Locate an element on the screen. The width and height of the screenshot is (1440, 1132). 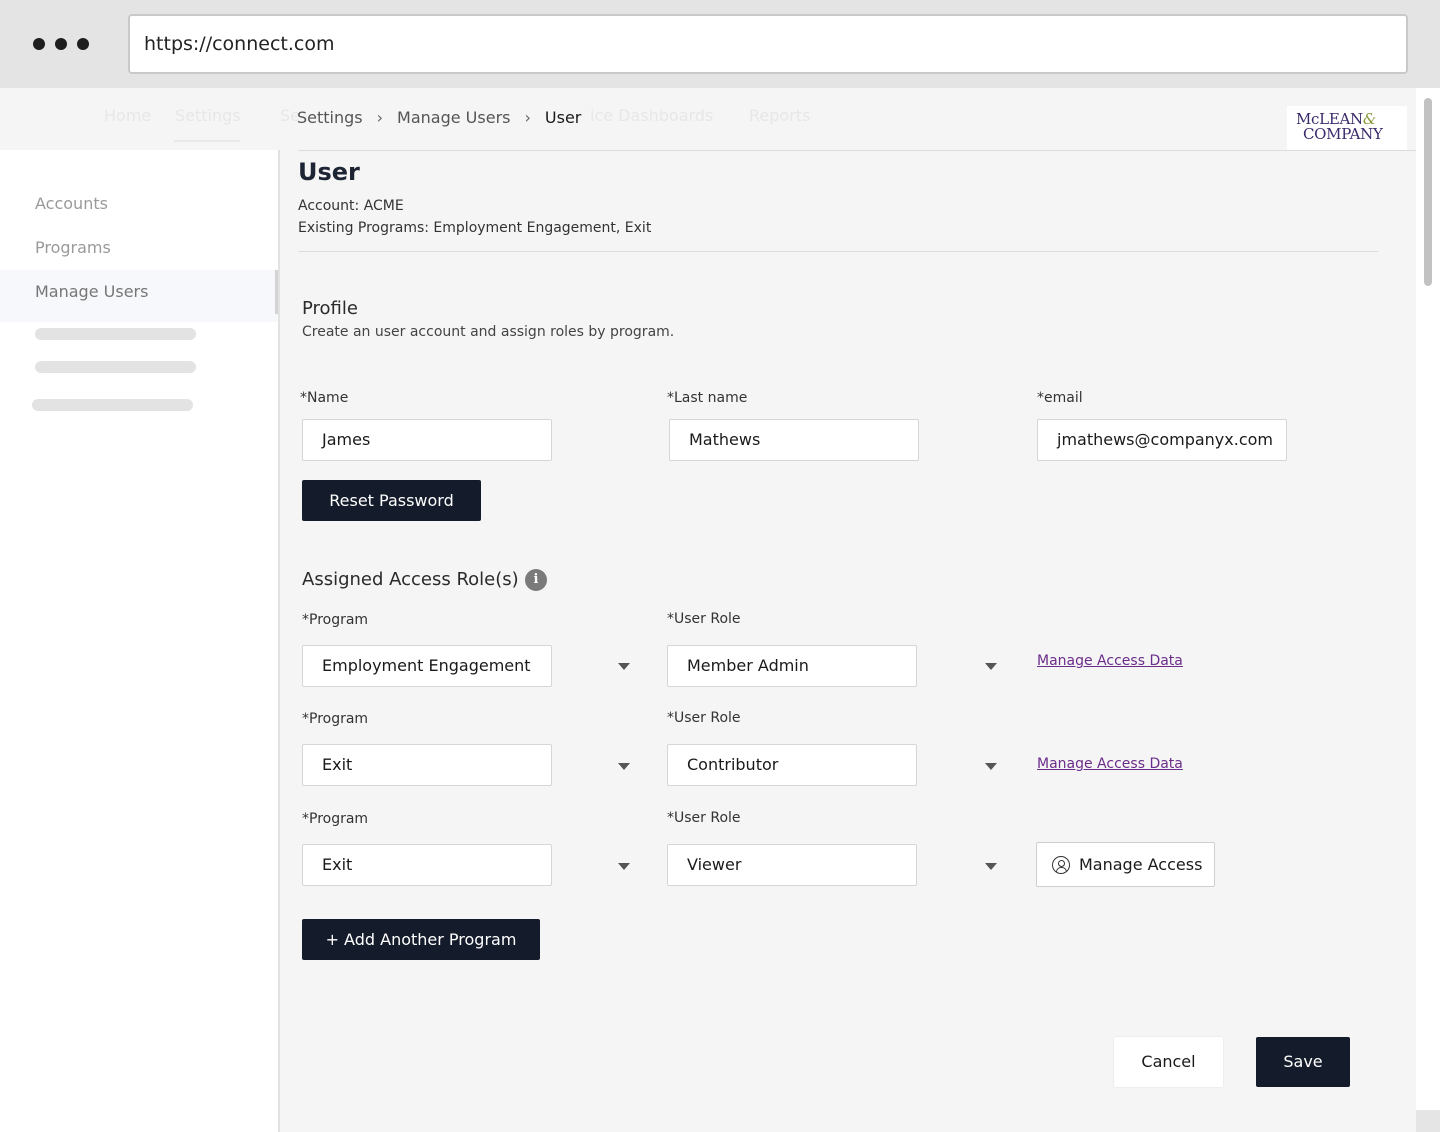
email-field: jmathews@companyx.com is located at coordinates (1162, 440).